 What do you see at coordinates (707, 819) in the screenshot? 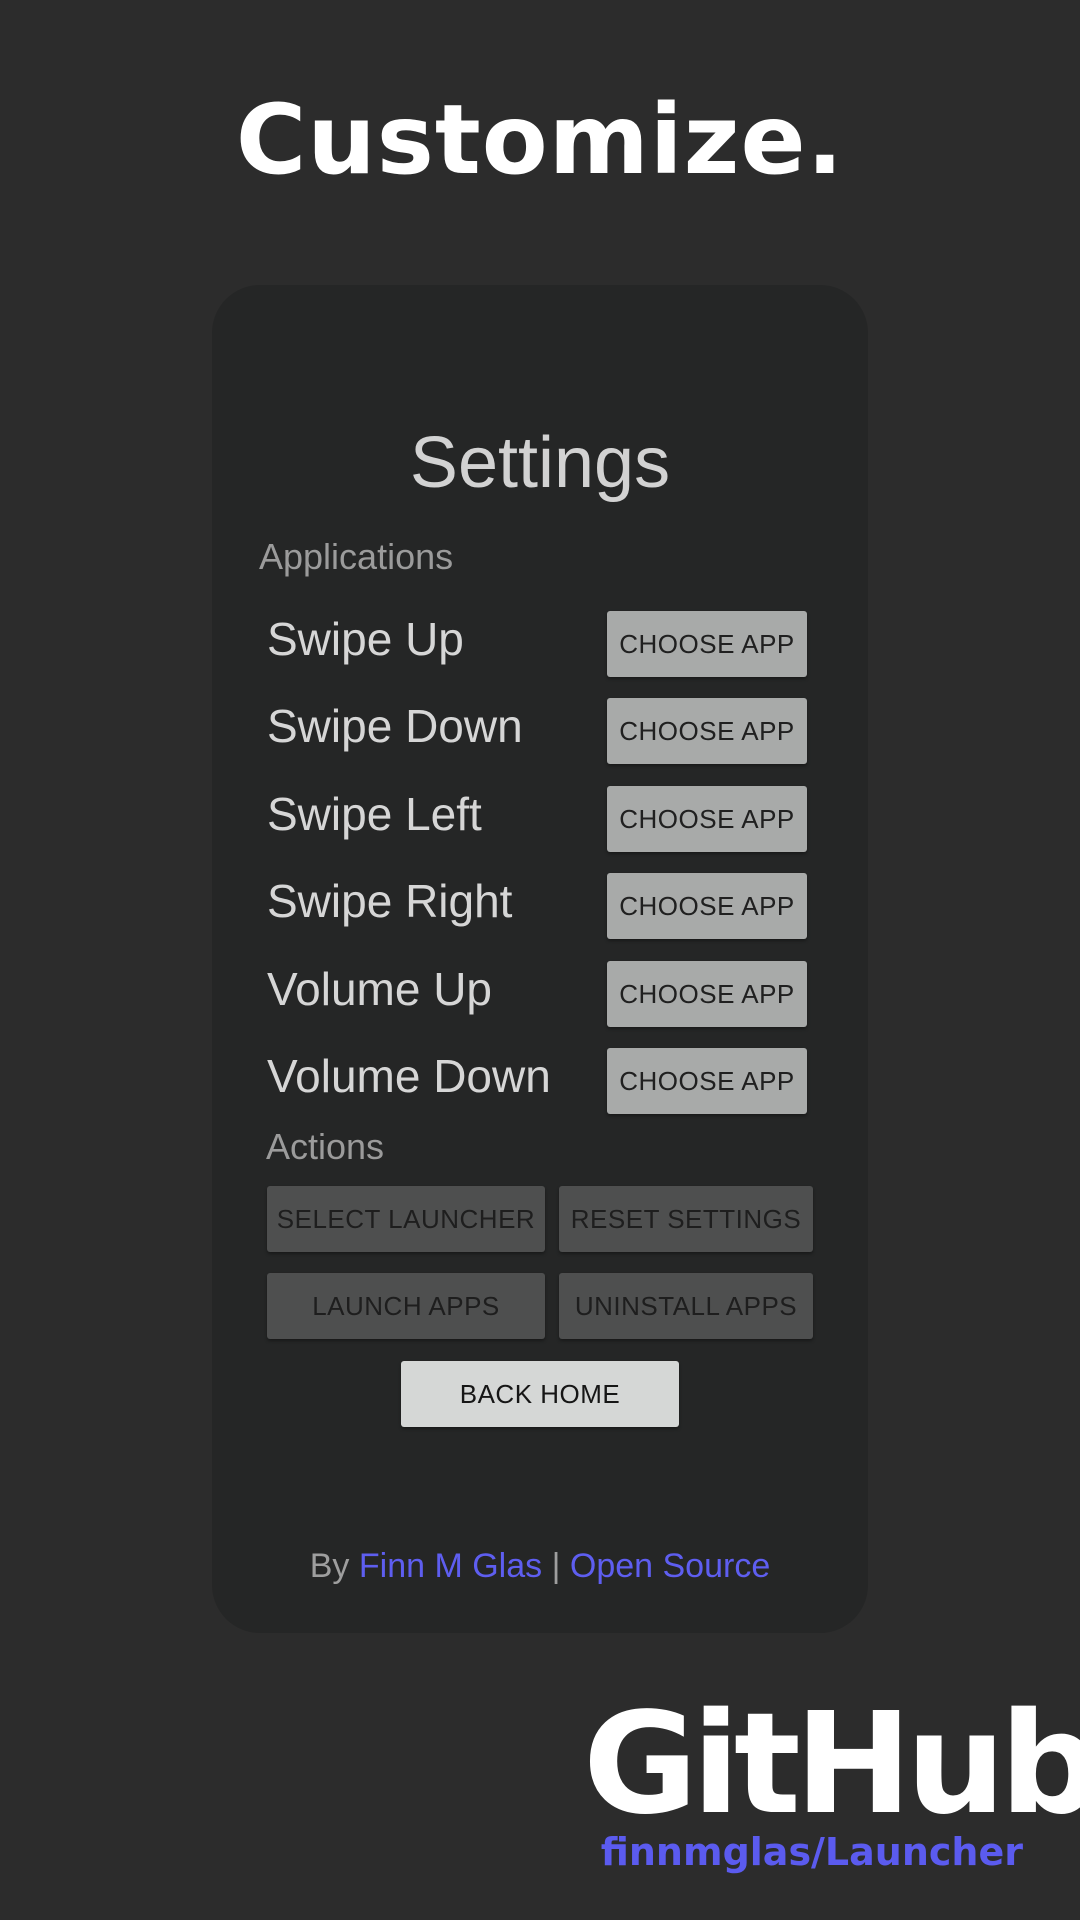
I see `swipe-left-choose-app-button: CHOOSE APP` at bounding box center [707, 819].